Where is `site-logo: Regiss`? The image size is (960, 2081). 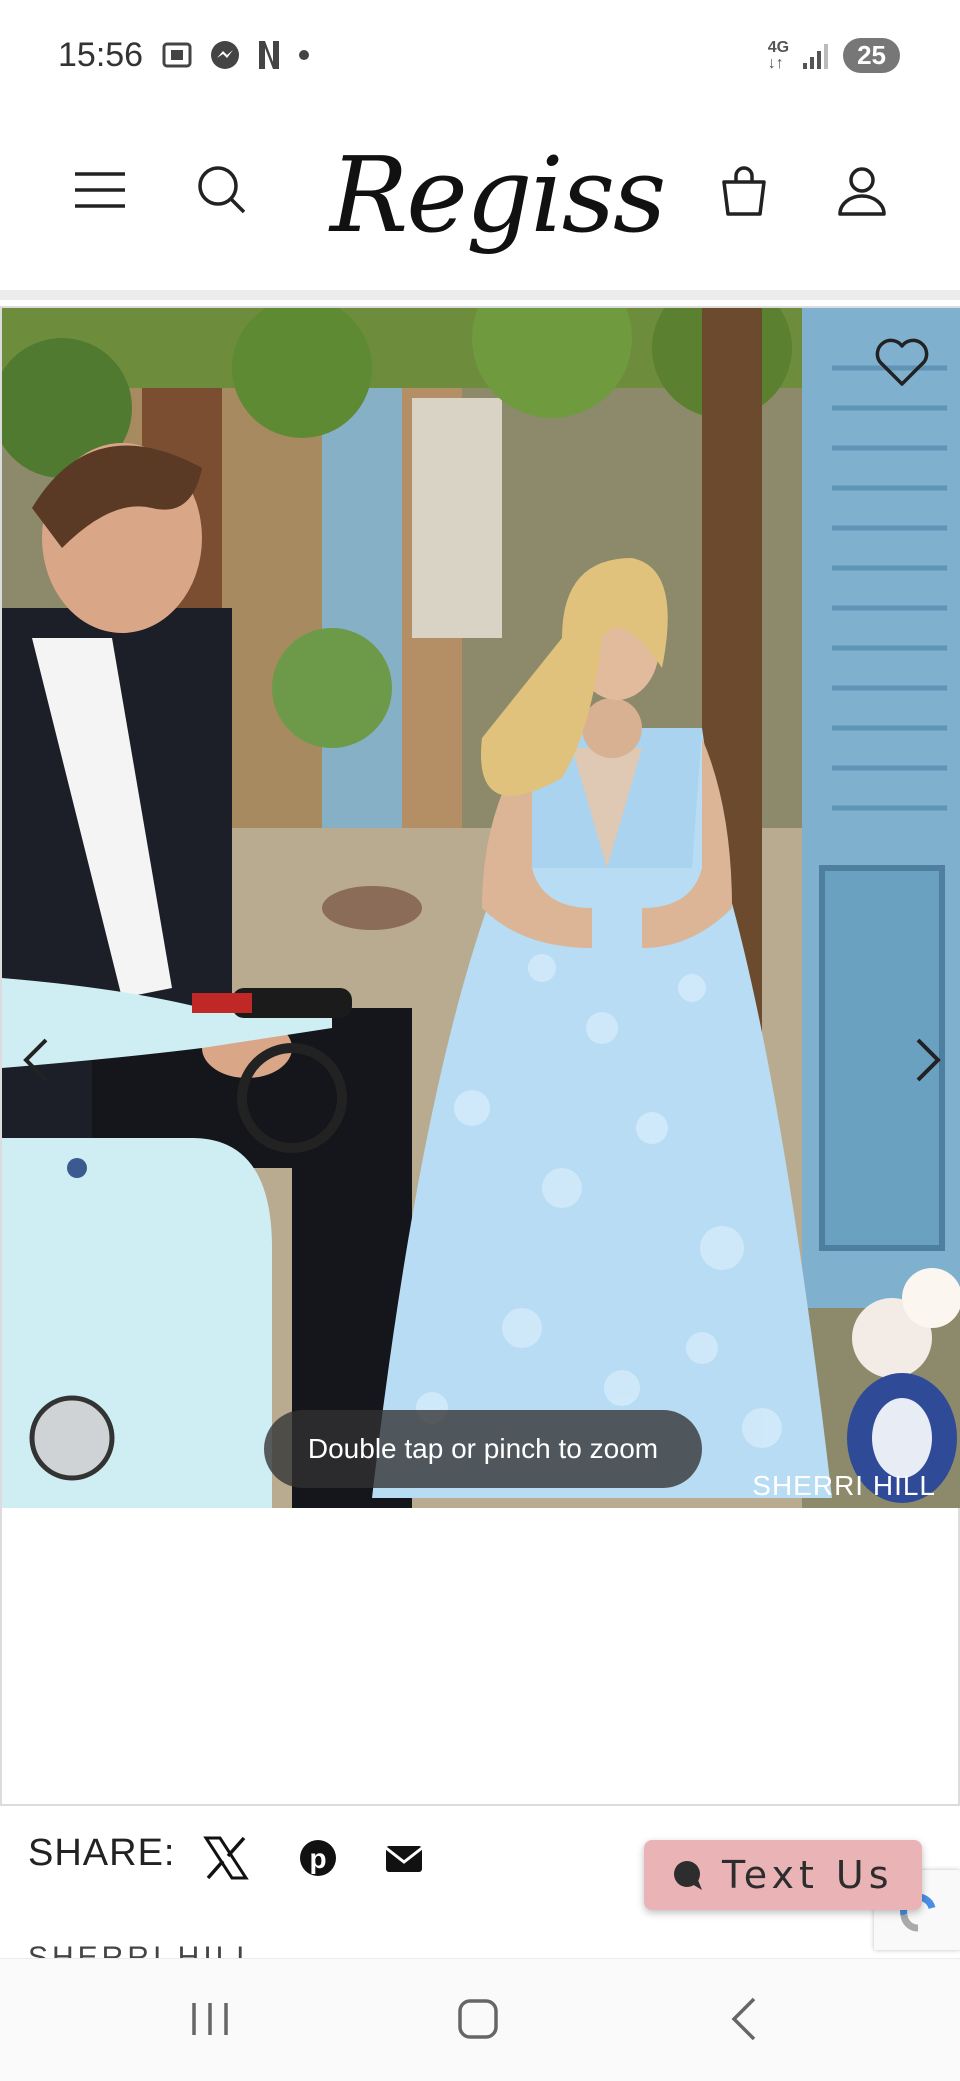 site-logo: Regiss is located at coordinates (498, 195).